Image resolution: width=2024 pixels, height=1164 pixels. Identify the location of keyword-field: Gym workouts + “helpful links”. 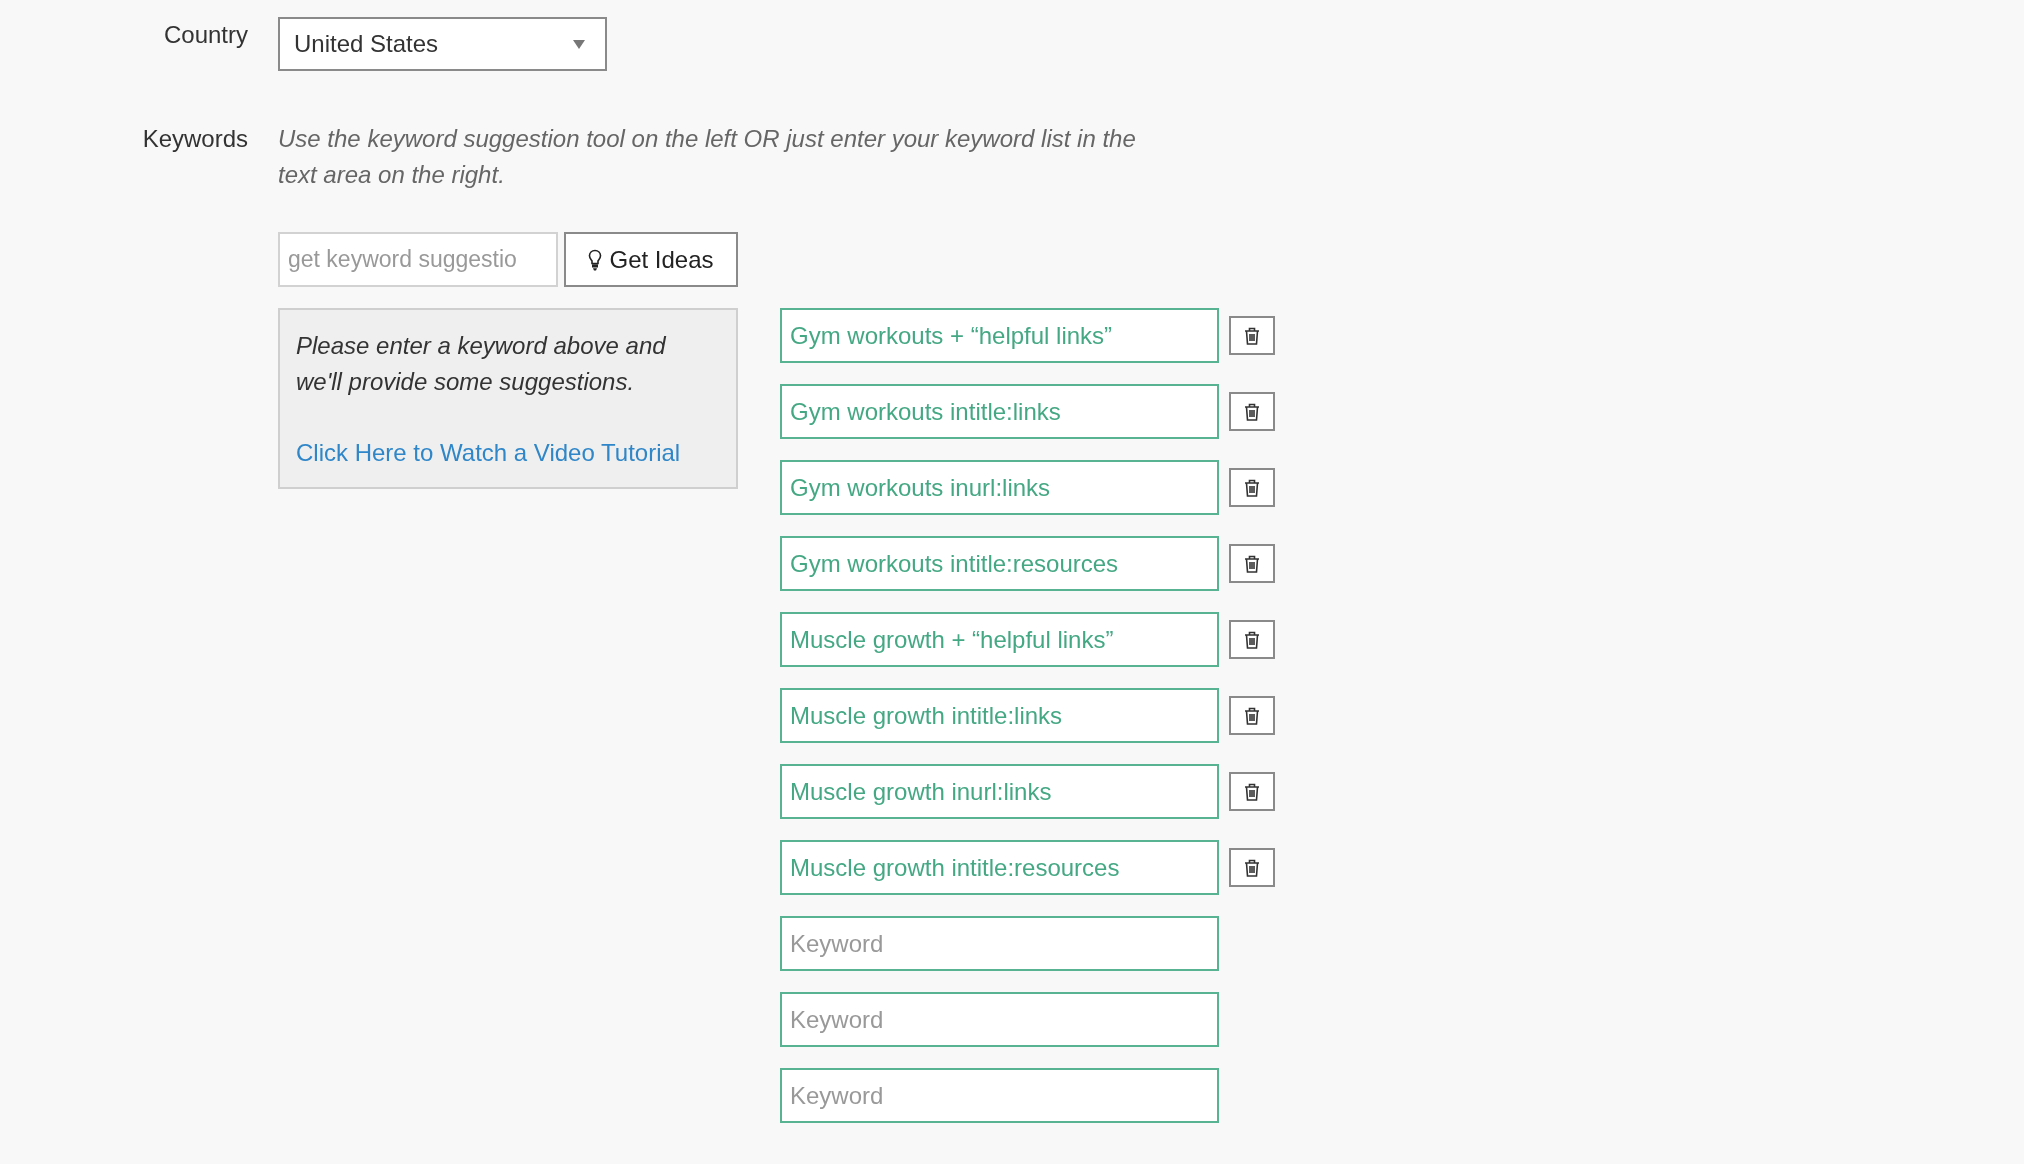
(999, 335).